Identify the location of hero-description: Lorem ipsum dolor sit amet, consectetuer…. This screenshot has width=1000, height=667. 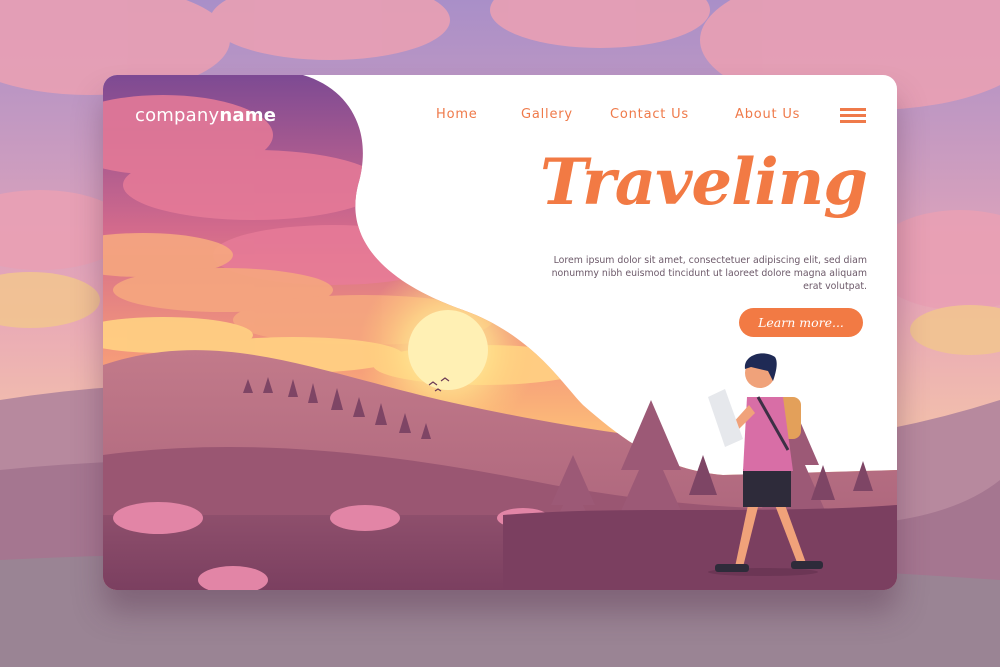
(709, 273).